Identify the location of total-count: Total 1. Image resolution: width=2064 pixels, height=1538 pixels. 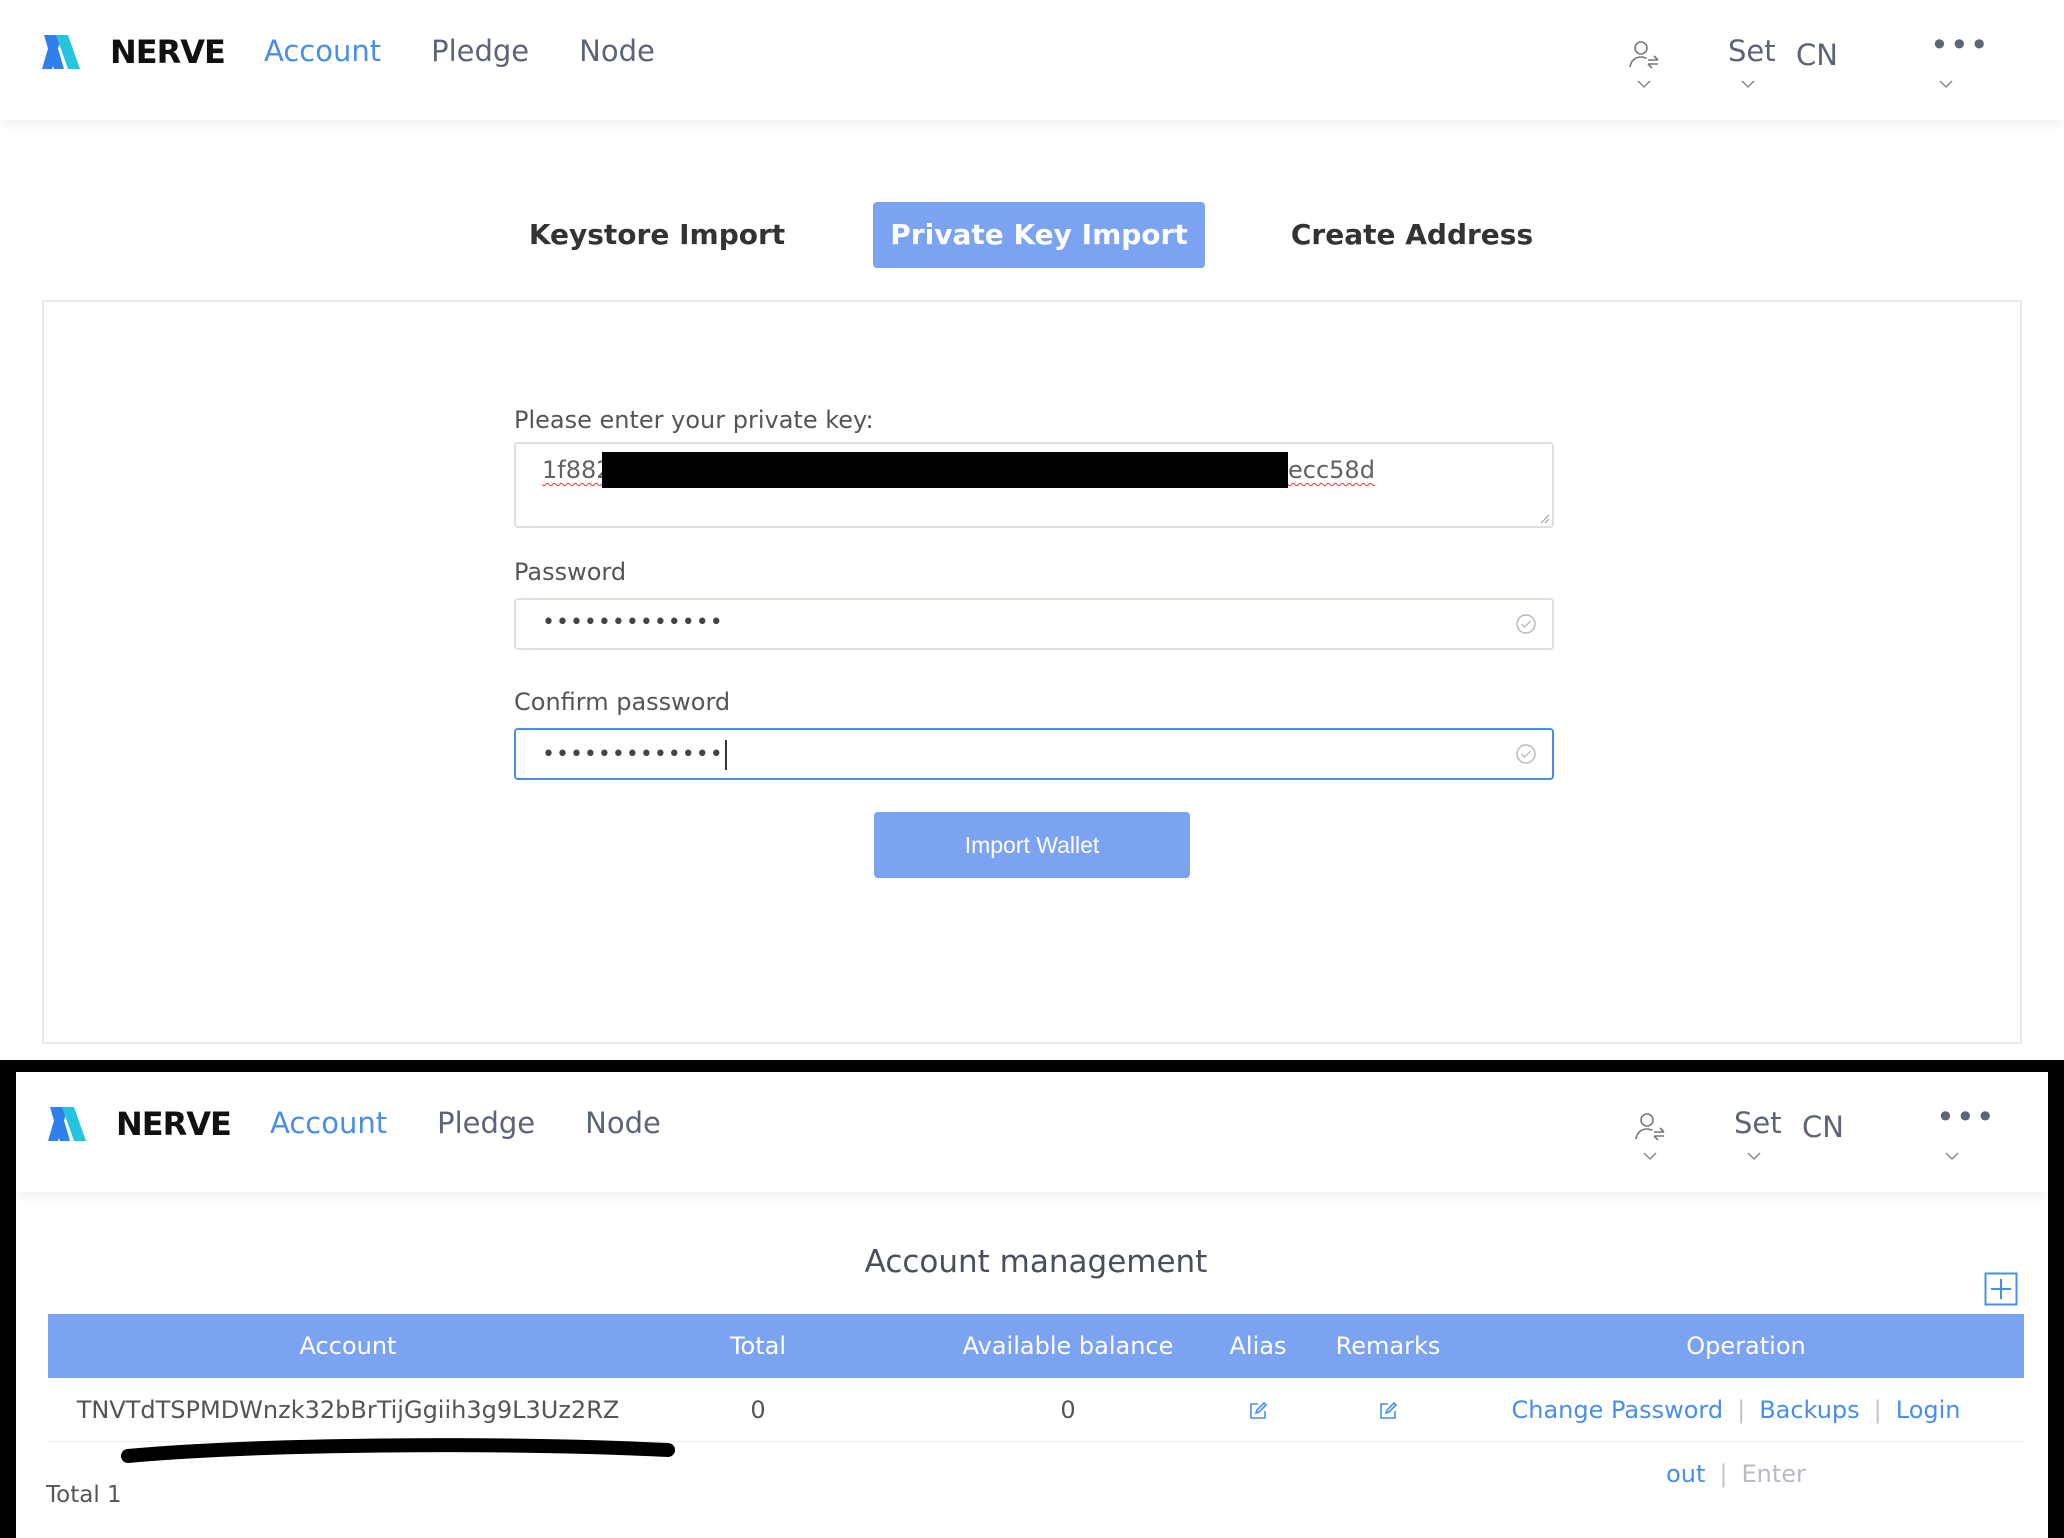
(84, 1495).